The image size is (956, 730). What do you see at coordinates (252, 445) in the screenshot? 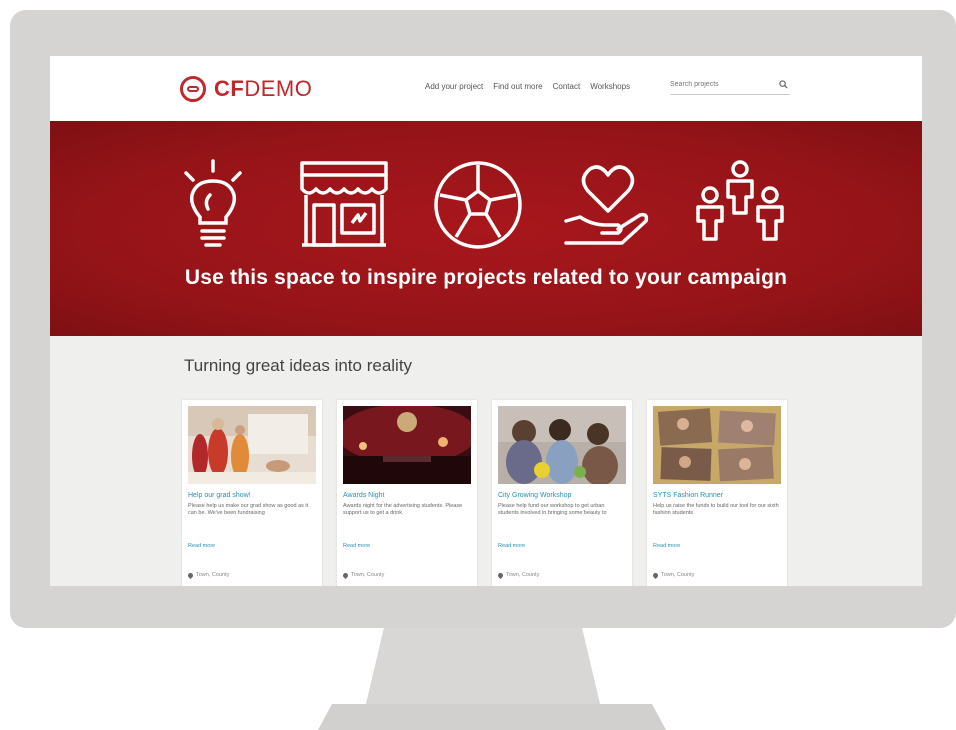
I see `fashion-show-photo` at bounding box center [252, 445].